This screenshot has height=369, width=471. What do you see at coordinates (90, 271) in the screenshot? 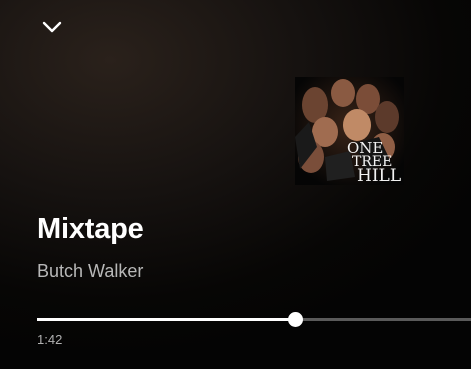
I see `track-artist: Butch Walker` at bounding box center [90, 271].